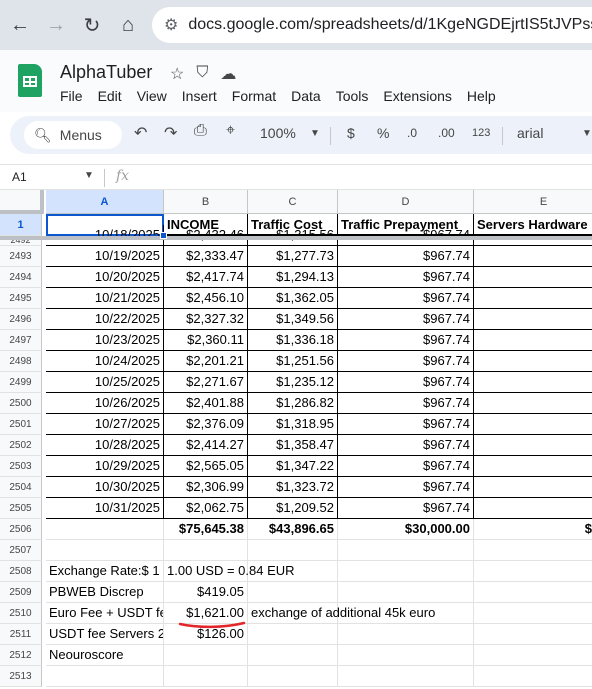 This screenshot has height=689, width=592. Describe the element at coordinates (230, 131) in the screenshot. I see `paint-format-icon: ⌖` at that location.